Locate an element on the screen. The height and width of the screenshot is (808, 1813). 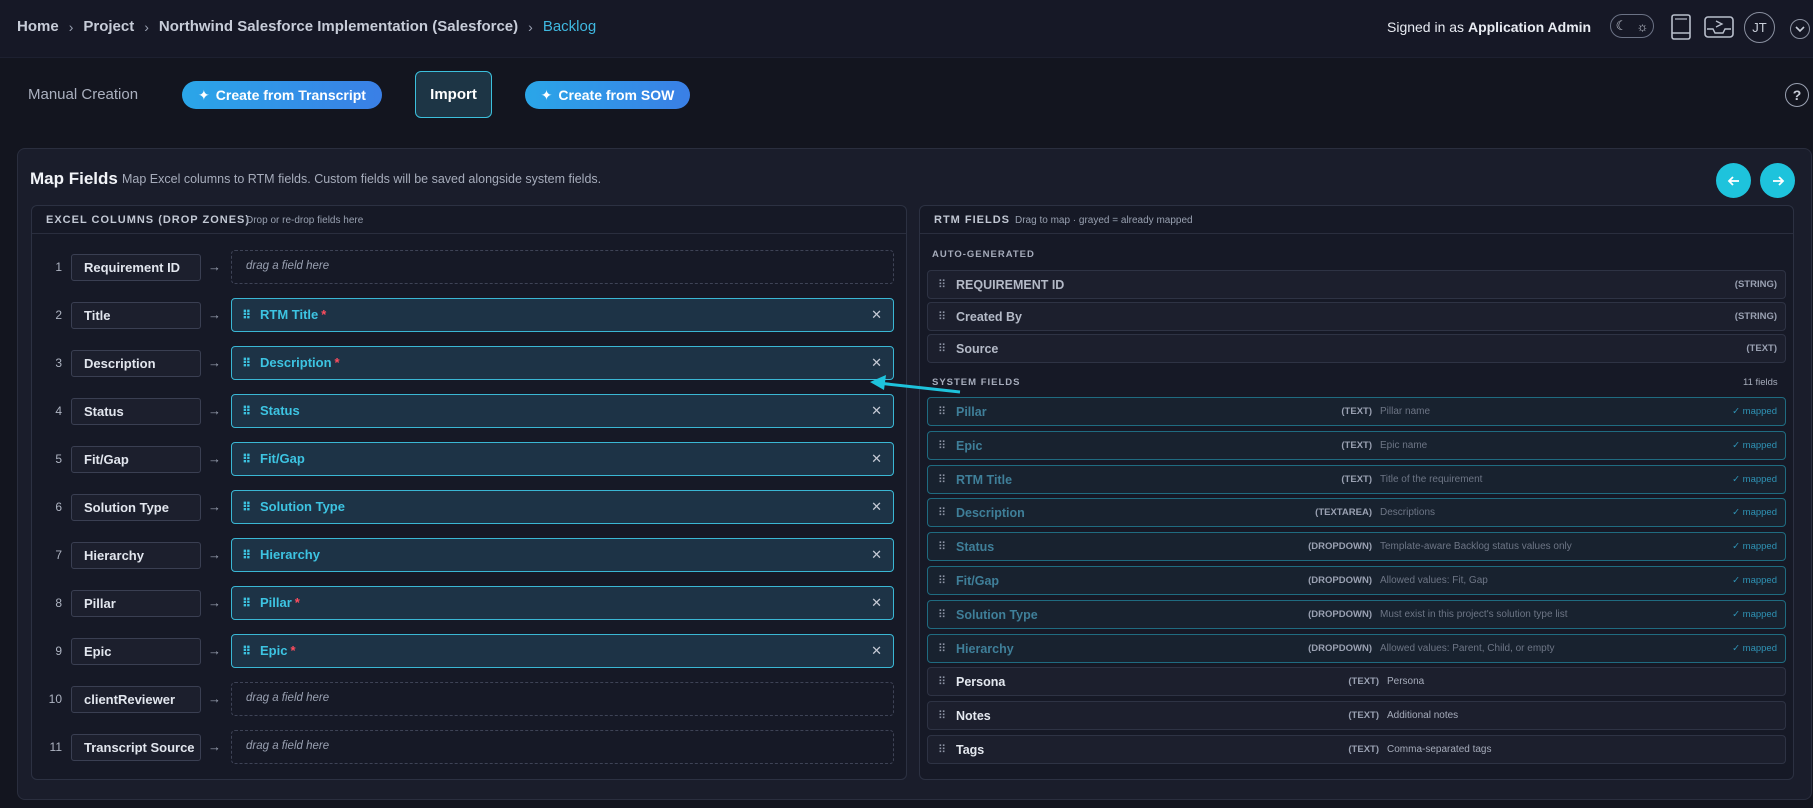
help-icon: ? is located at coordinates (1797, 95).